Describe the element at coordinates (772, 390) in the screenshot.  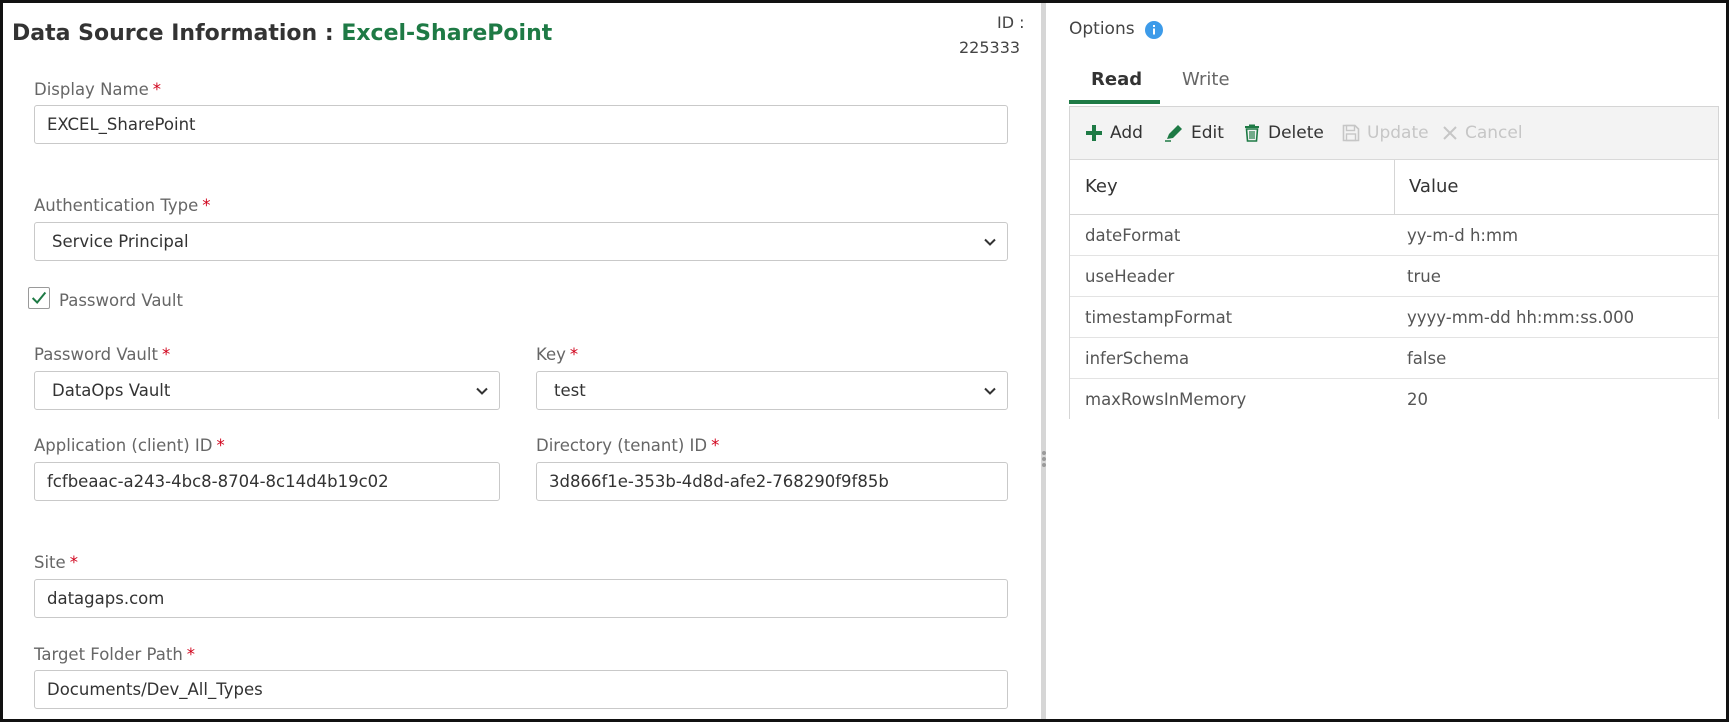
I see `key-select: test` at that location.